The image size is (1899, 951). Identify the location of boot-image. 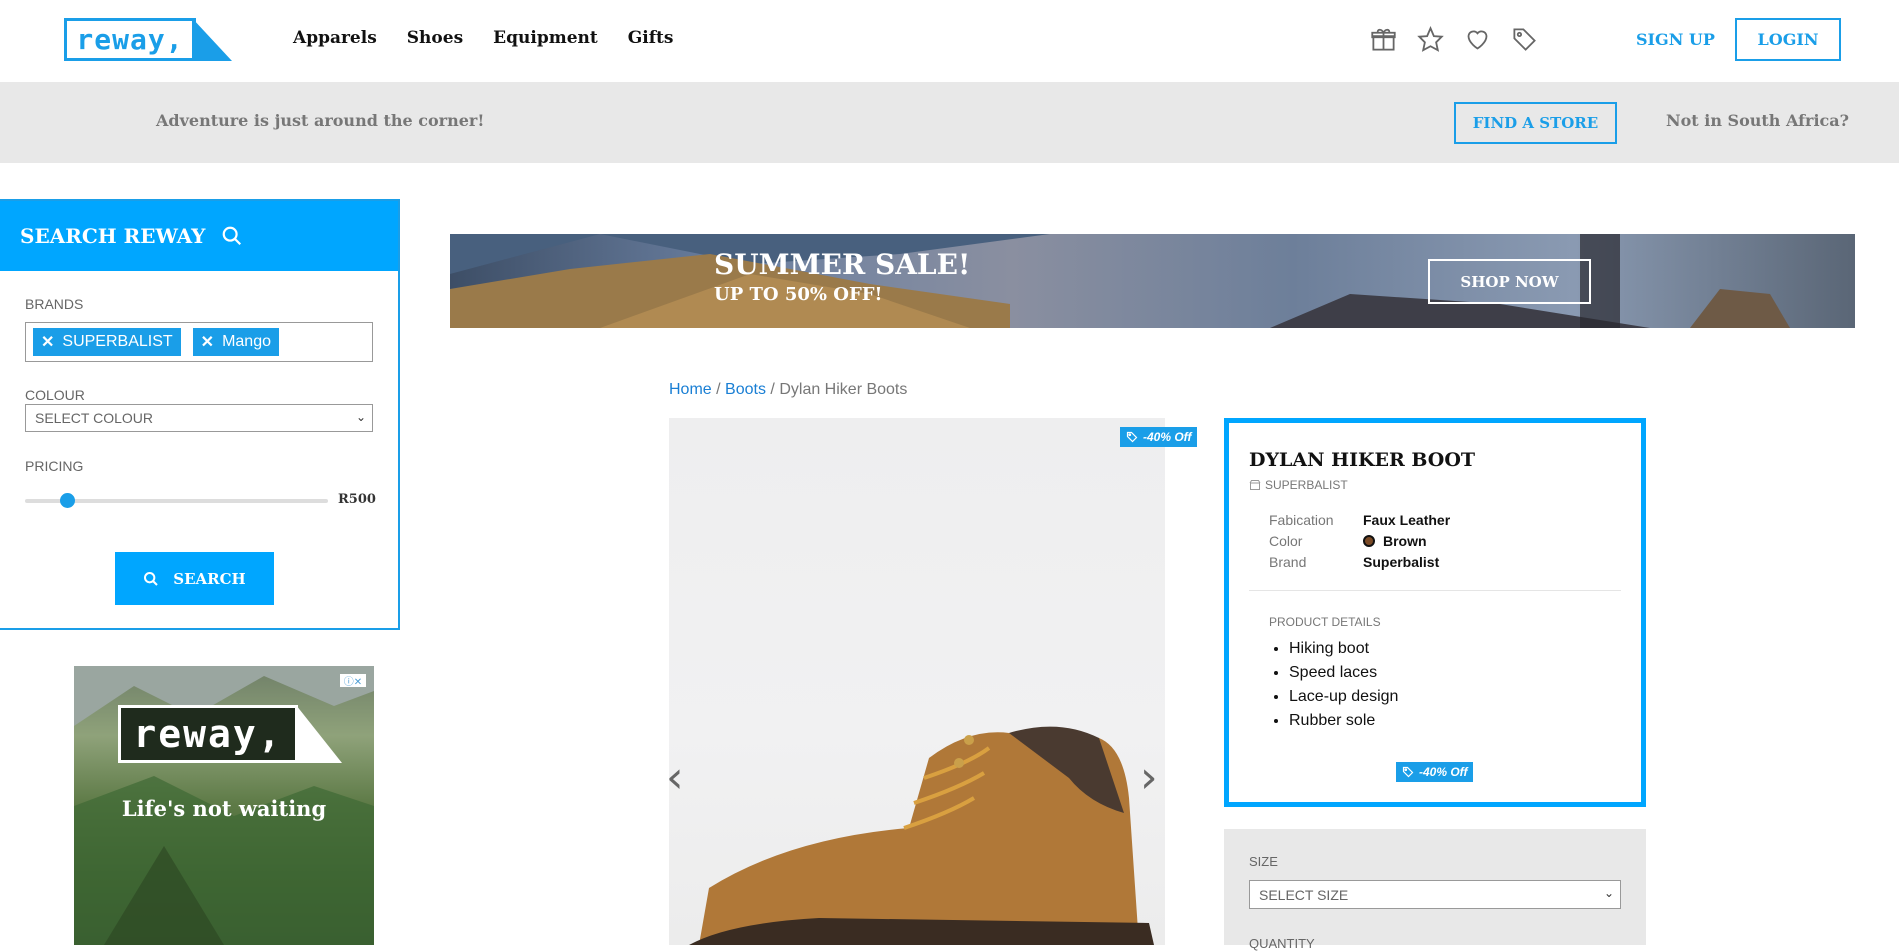
(921, 835).